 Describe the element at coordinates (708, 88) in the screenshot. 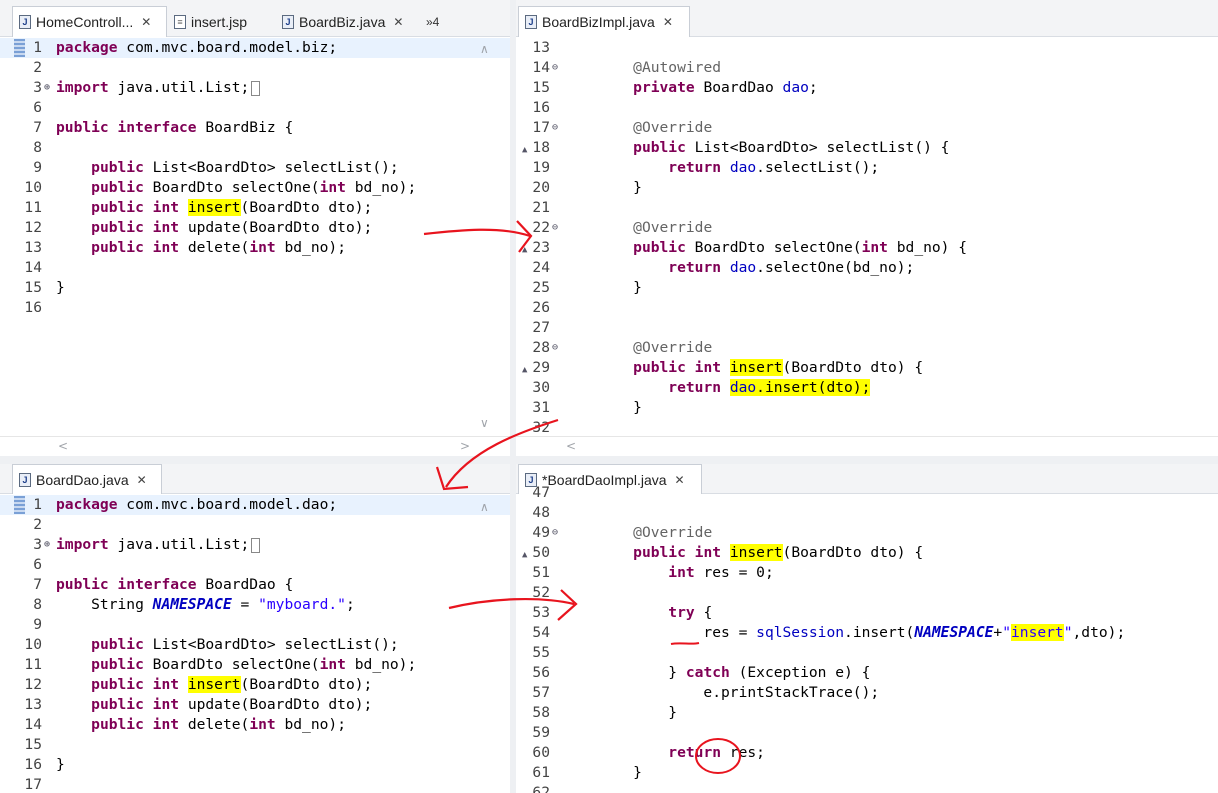

I see `code-text: private BoardDao dao;` at that location.